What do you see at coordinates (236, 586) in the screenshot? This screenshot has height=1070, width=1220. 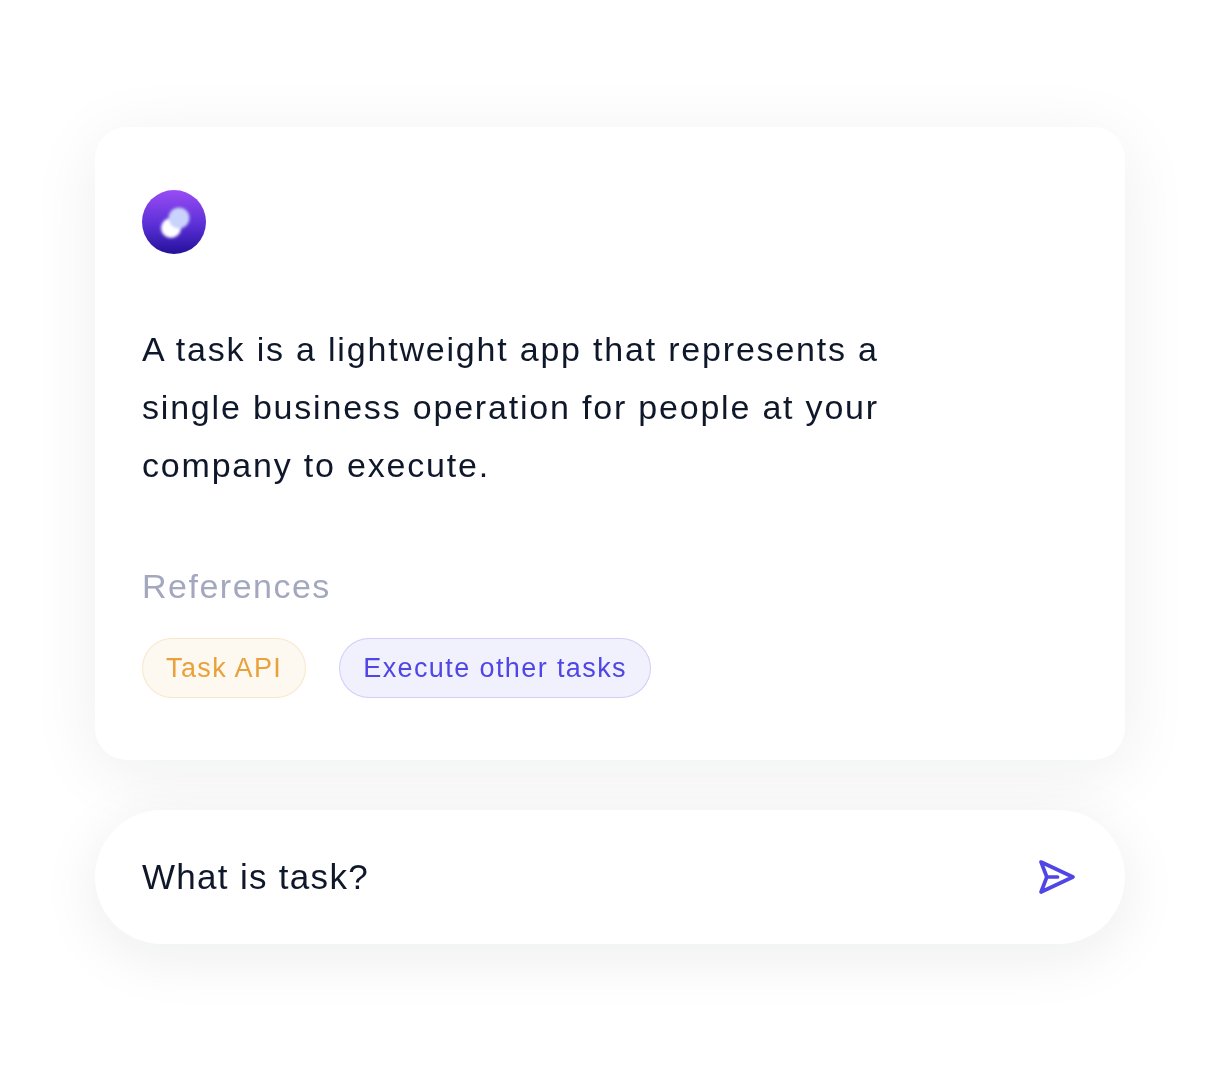 I see `references-heading: References` at bounding box center [236, 586].